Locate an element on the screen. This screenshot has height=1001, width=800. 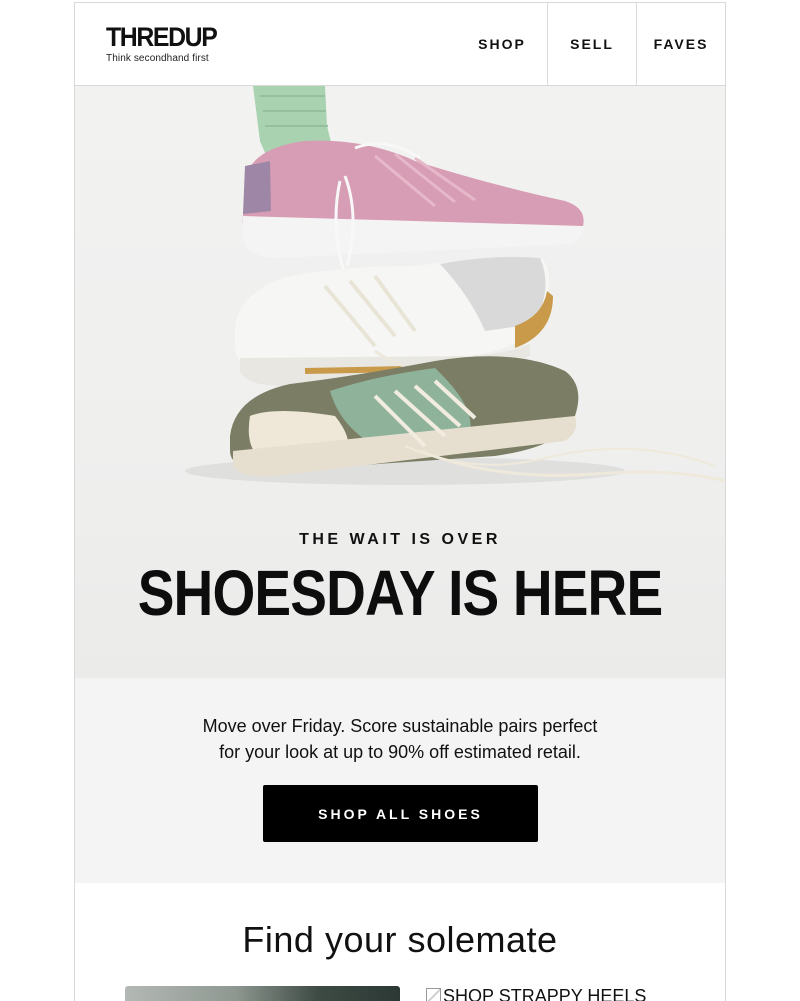
section-title: Find your solemate is located at coordinates (400, 939).